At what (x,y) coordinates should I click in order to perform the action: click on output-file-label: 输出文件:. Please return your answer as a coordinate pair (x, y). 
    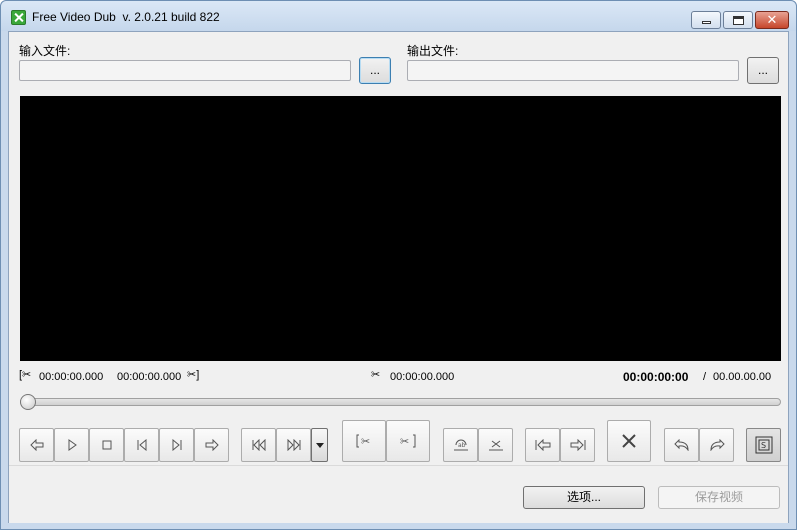
    Looking at the image, I should click on (433, 51).